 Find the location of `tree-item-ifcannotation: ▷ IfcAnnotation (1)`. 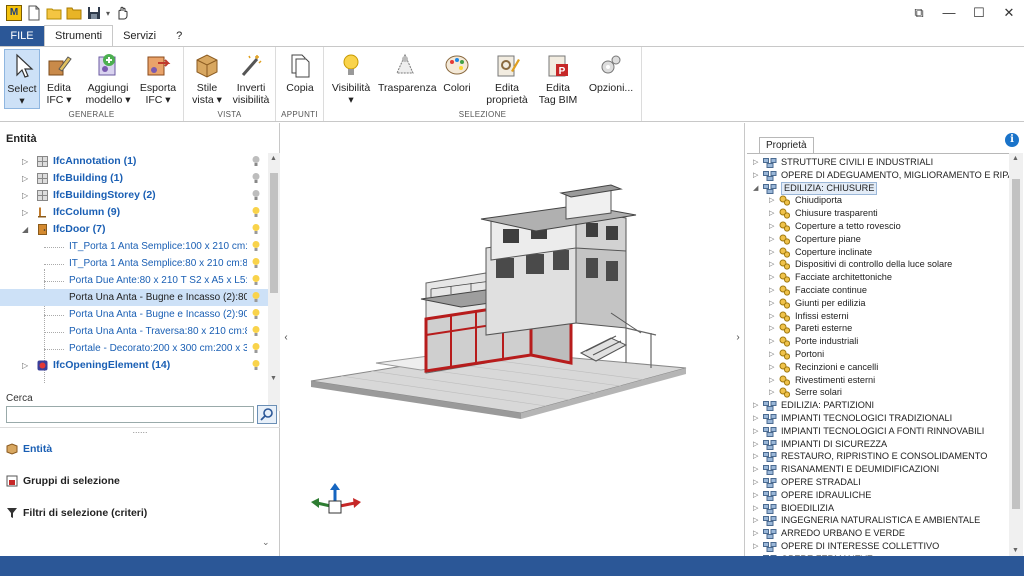

tree-item-ifcannotation: ▷ IfcAnnotation (1) is located at coordinates (134, 161).